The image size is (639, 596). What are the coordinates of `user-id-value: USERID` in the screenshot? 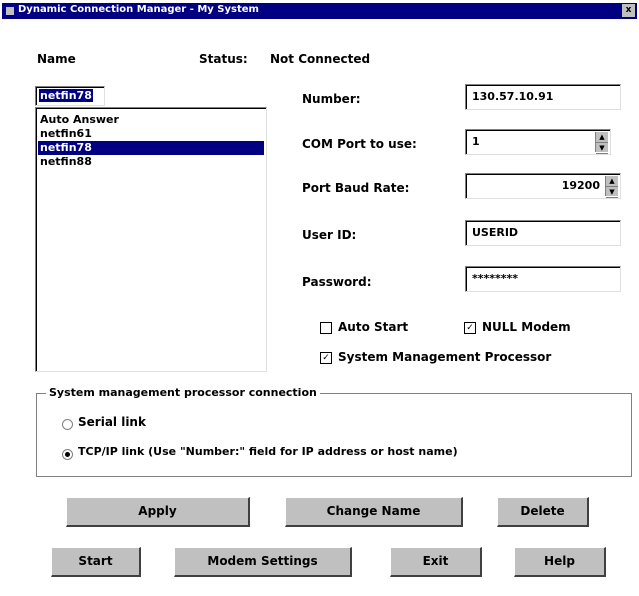 It's located at (495, 232).